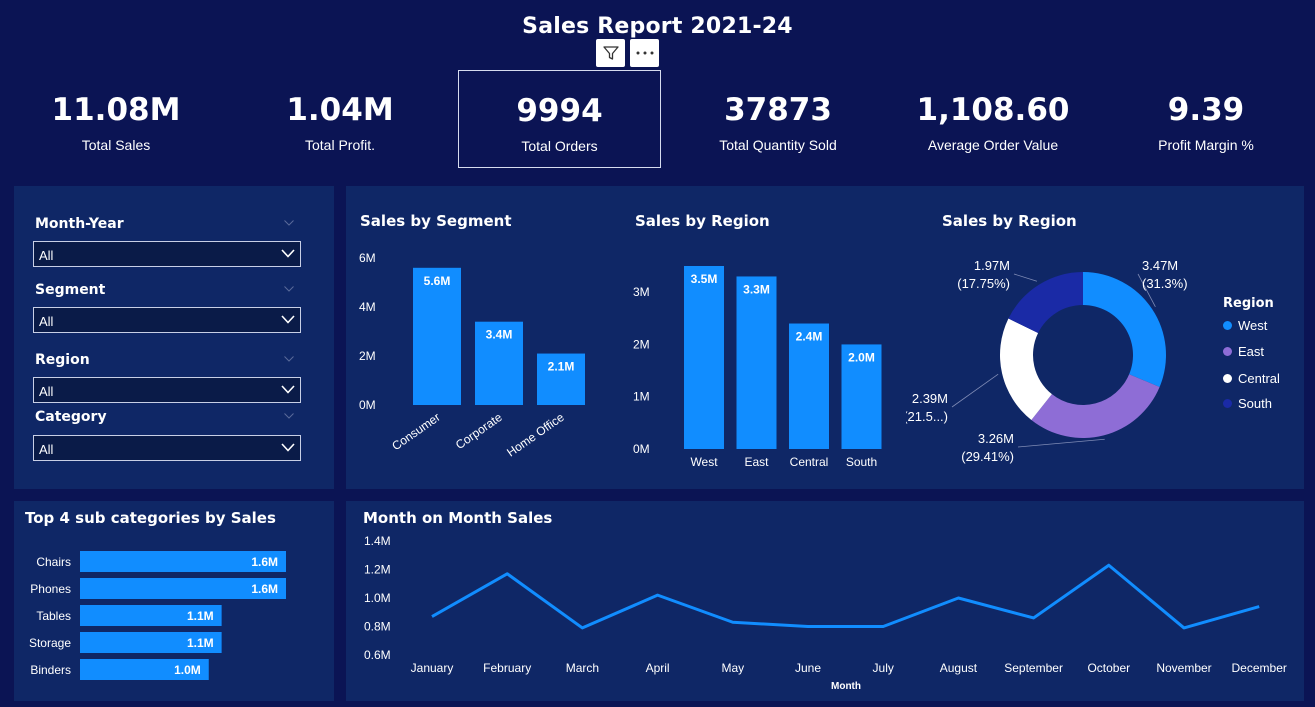 The image size is (1315, 707). What do you see at coordinates (167, 320) in the screenshot?
I see `segment-dropdown: All` at bounding box center [167, 320].